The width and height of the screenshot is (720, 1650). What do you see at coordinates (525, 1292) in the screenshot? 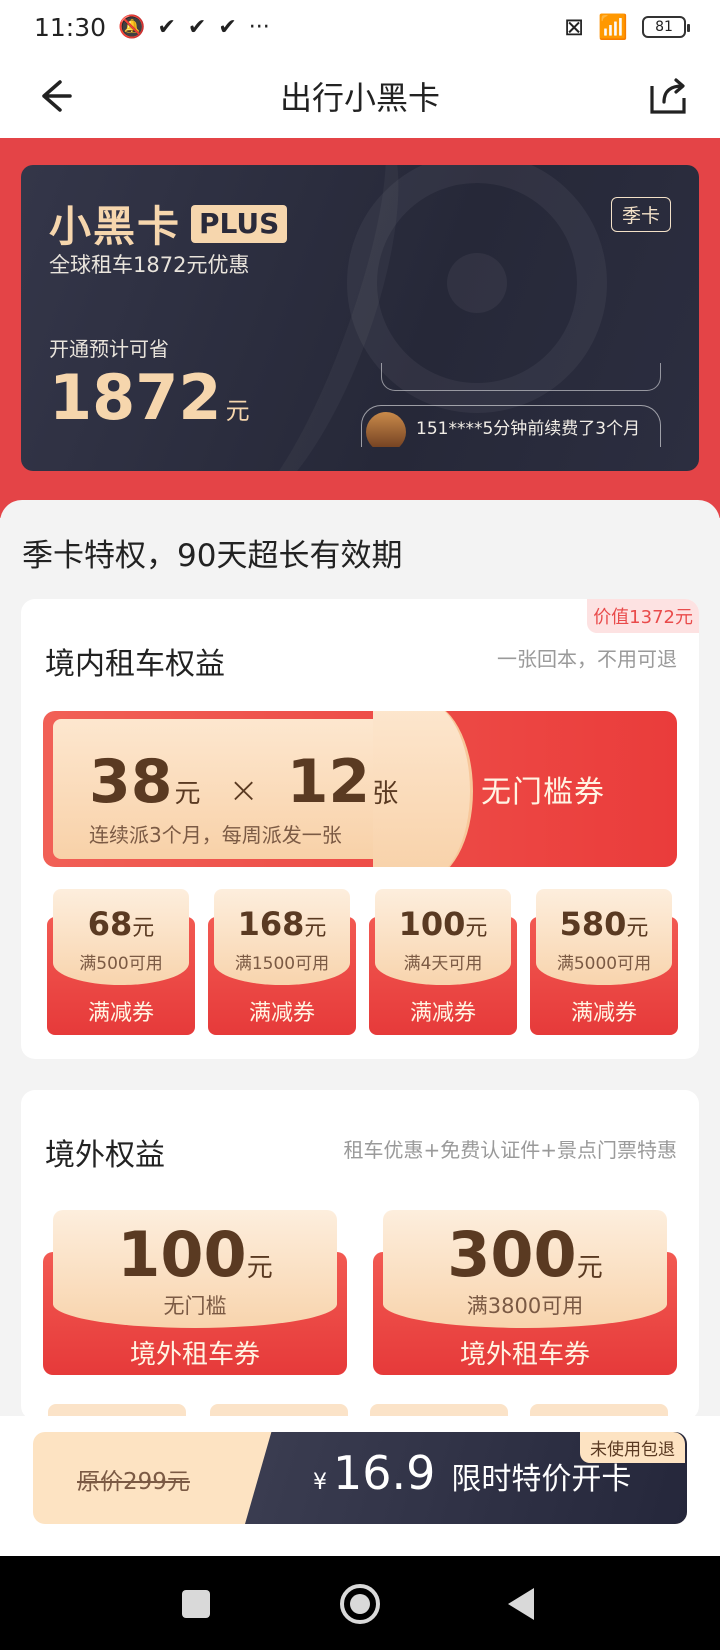
I see `overseas-coupon: 300元 满3800可用 境外租车券` at bounding box center [525, 1292].